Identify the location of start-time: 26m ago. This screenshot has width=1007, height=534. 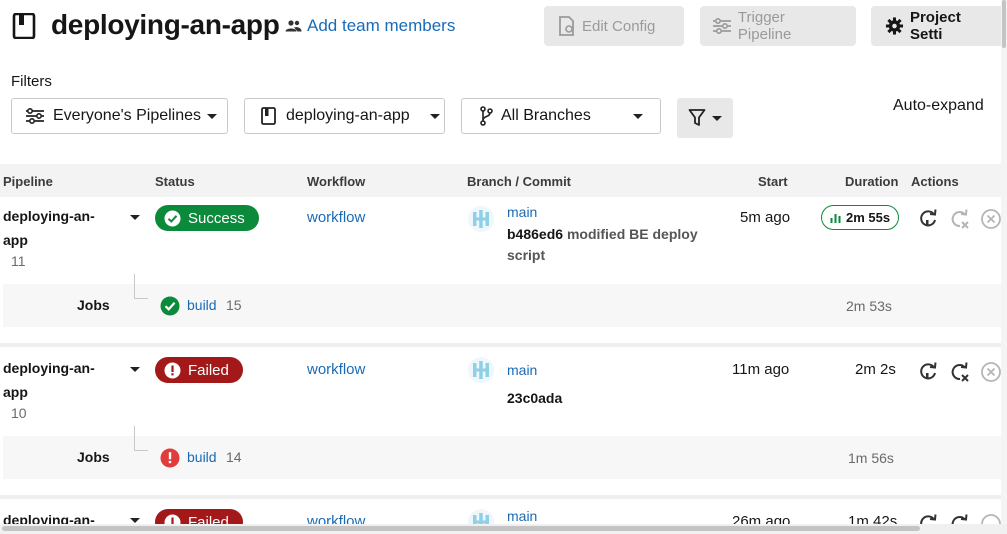
(761, 518).